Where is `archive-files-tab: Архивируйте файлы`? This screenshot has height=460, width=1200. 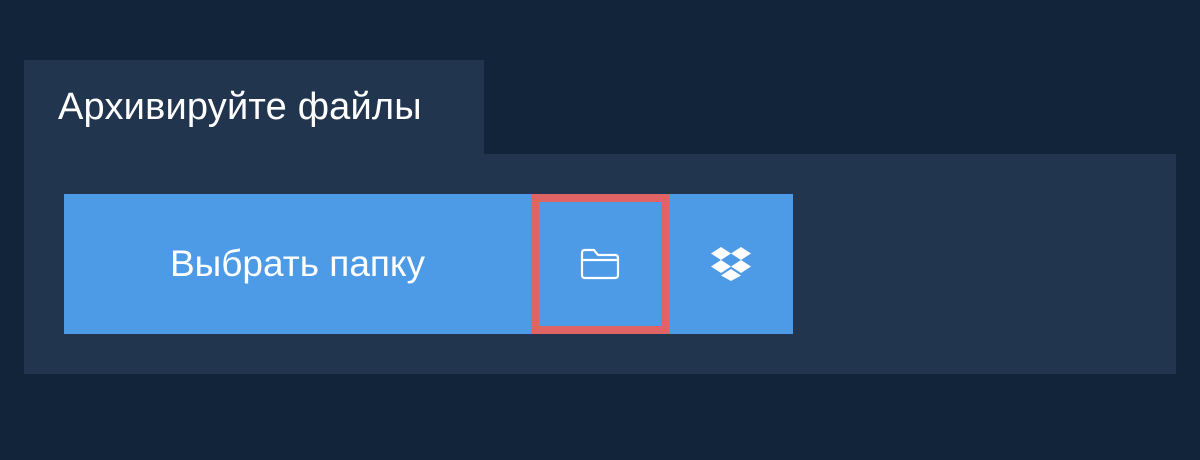
archive-files-tab: Архивируйте файлы is located at coordinates (254, 107).